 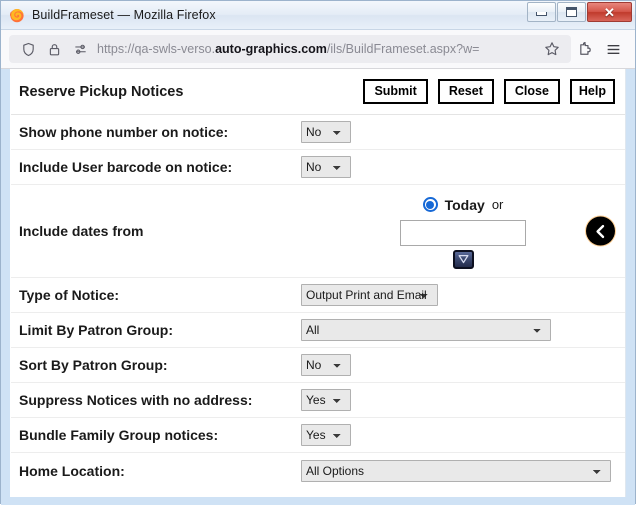 I want to click on url-prefix: https://qa-swls-verso., so click(x=156, y=49).